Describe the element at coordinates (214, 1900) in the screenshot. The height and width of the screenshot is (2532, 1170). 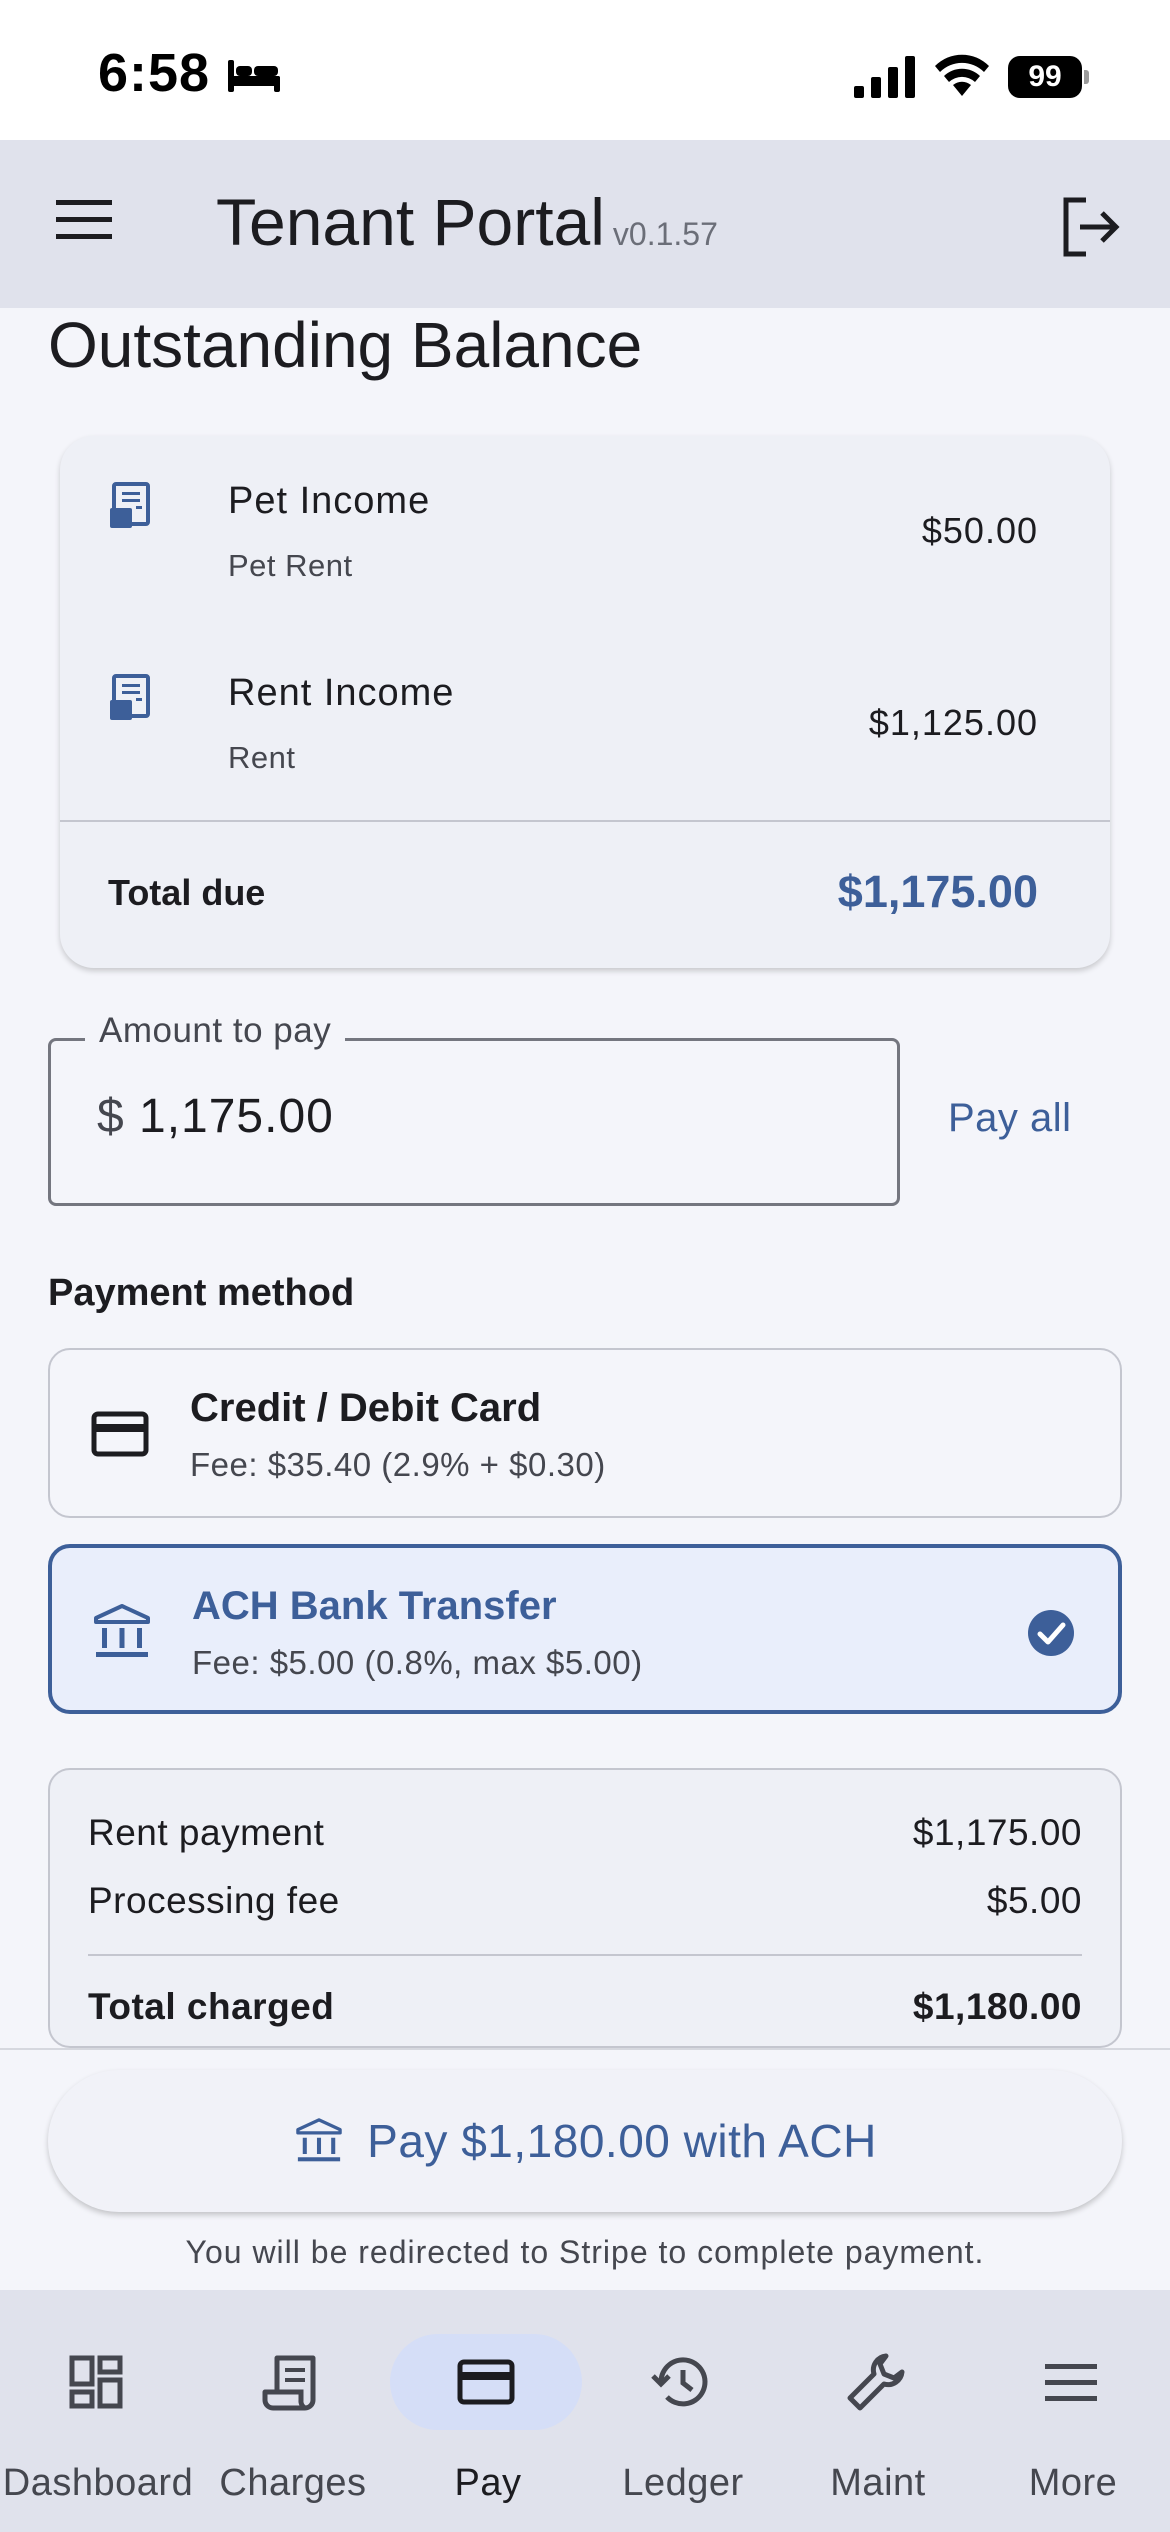
I see `processing-fee-label: Processing fee` at that location.